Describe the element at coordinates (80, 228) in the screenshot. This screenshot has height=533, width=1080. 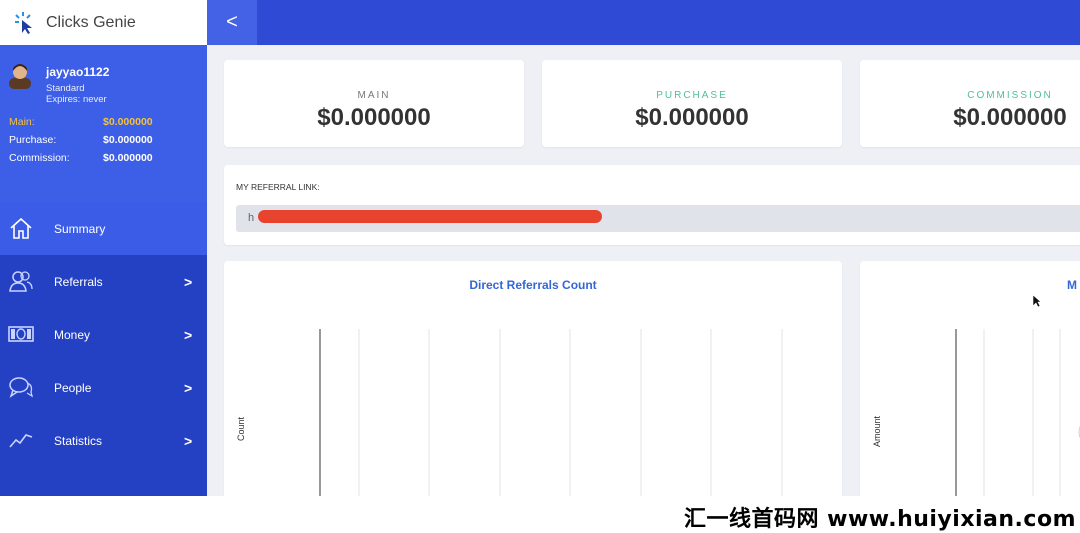
I see `nav-label: Summary` at that location.